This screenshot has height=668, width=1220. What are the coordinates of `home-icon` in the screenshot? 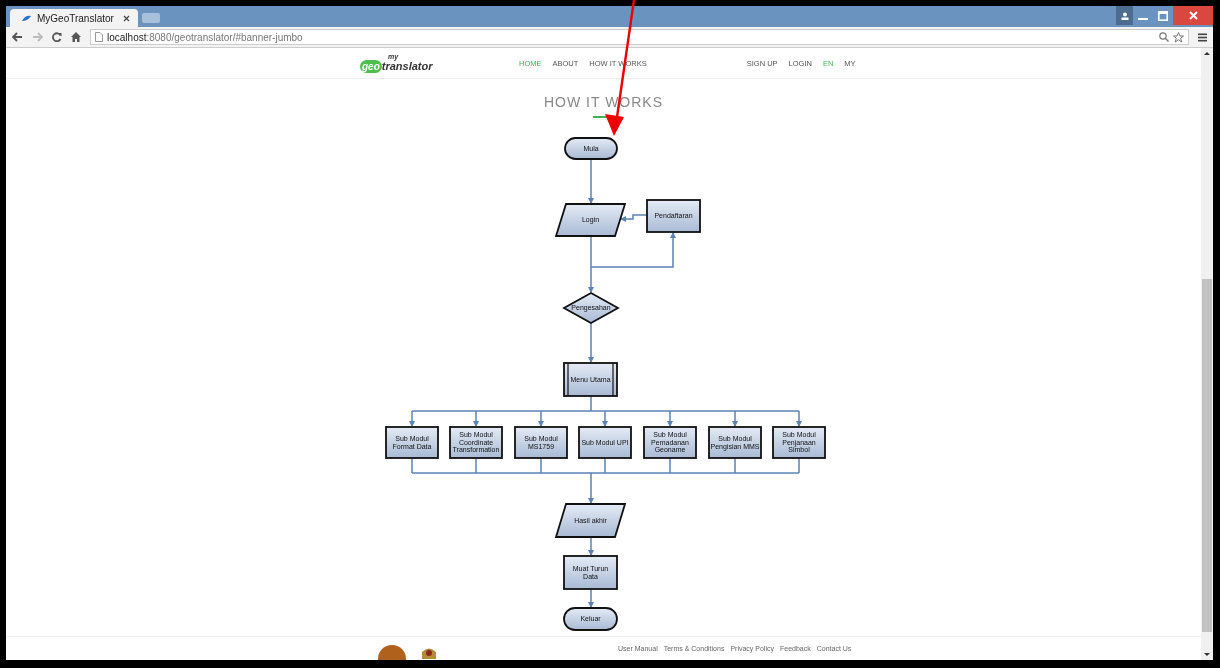 It's located at (76, 37).